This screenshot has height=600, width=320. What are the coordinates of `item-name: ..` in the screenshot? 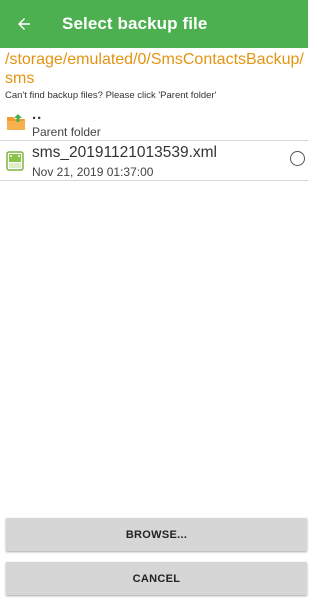 It's located at (37, 114).